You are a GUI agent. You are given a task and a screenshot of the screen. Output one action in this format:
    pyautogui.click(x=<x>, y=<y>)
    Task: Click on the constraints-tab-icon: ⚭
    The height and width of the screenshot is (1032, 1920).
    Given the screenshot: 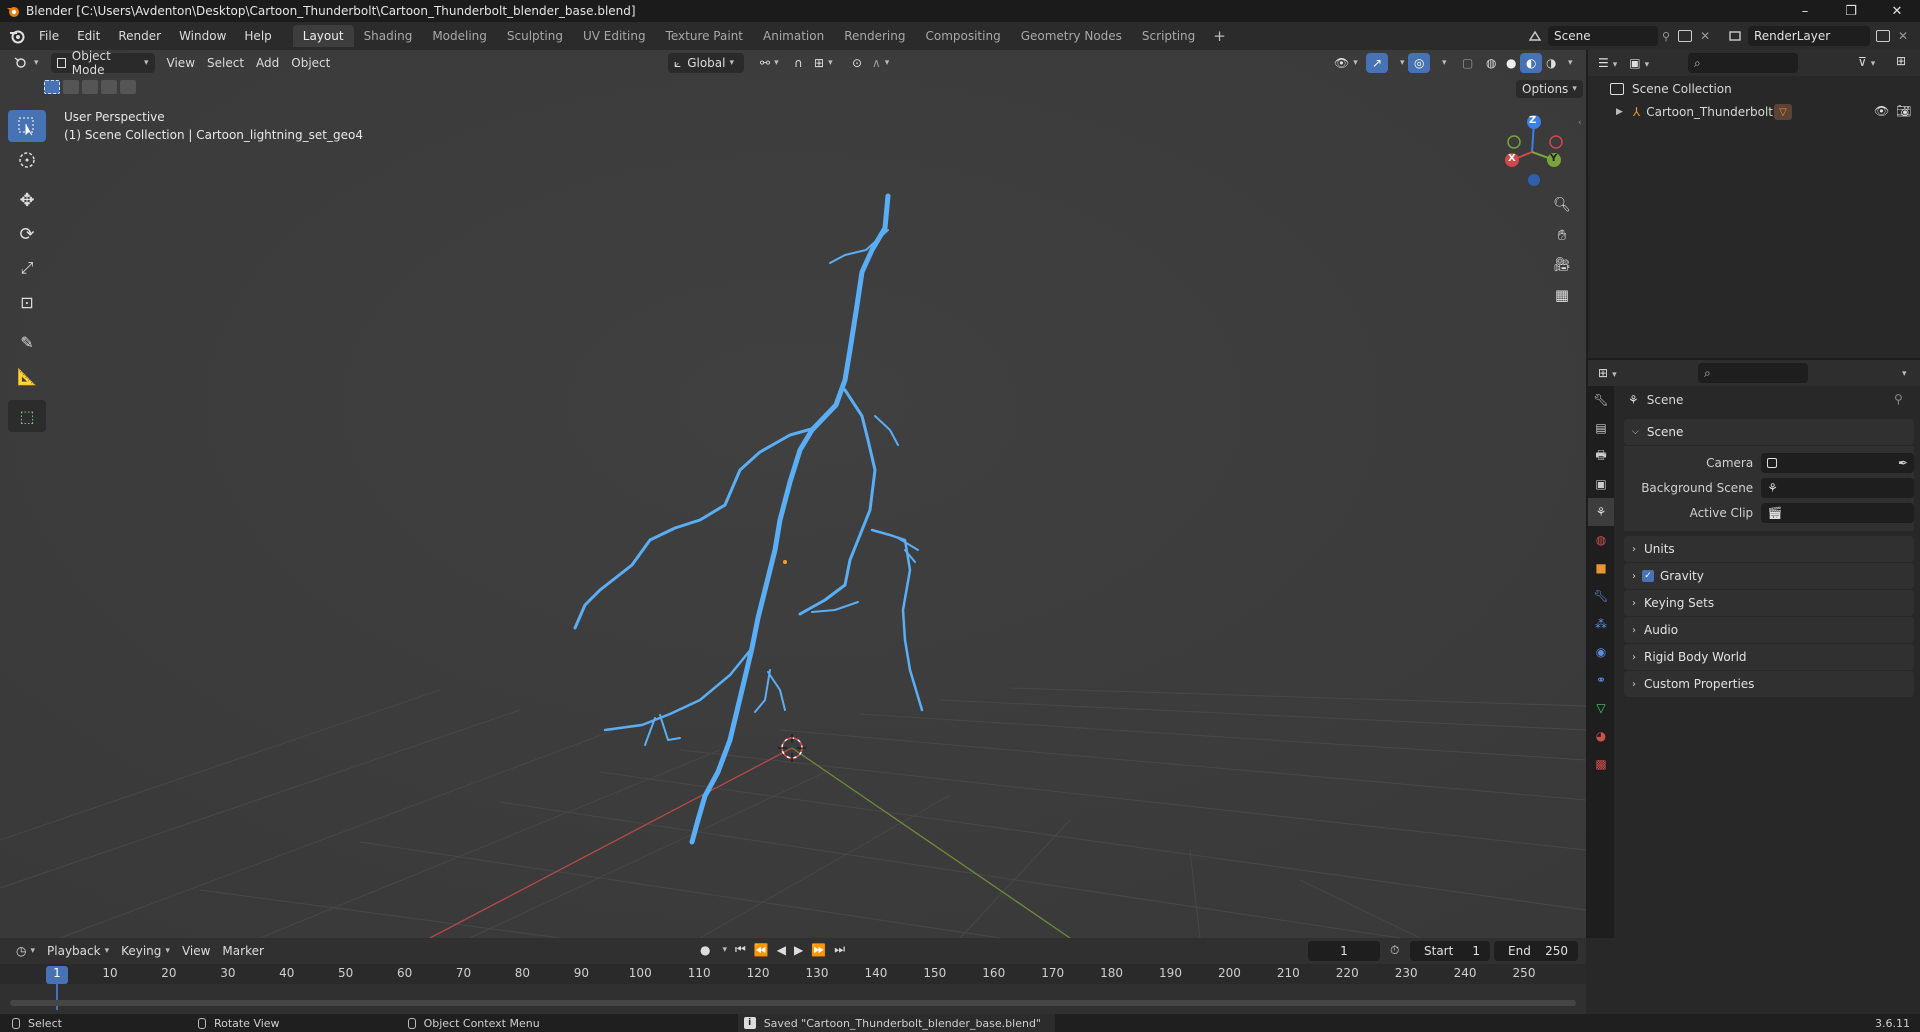 What is the action you would take?
    pyautogui.click(x=1601, y=680)
    